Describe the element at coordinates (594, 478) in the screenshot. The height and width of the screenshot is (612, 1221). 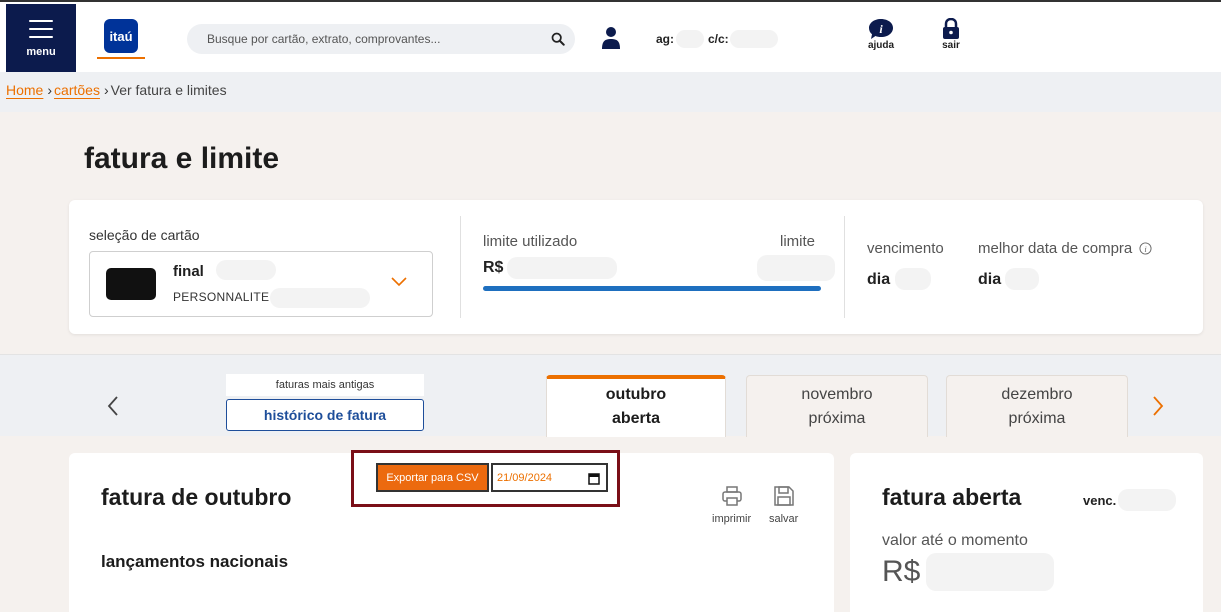
I see `calendar-icon` at that location.